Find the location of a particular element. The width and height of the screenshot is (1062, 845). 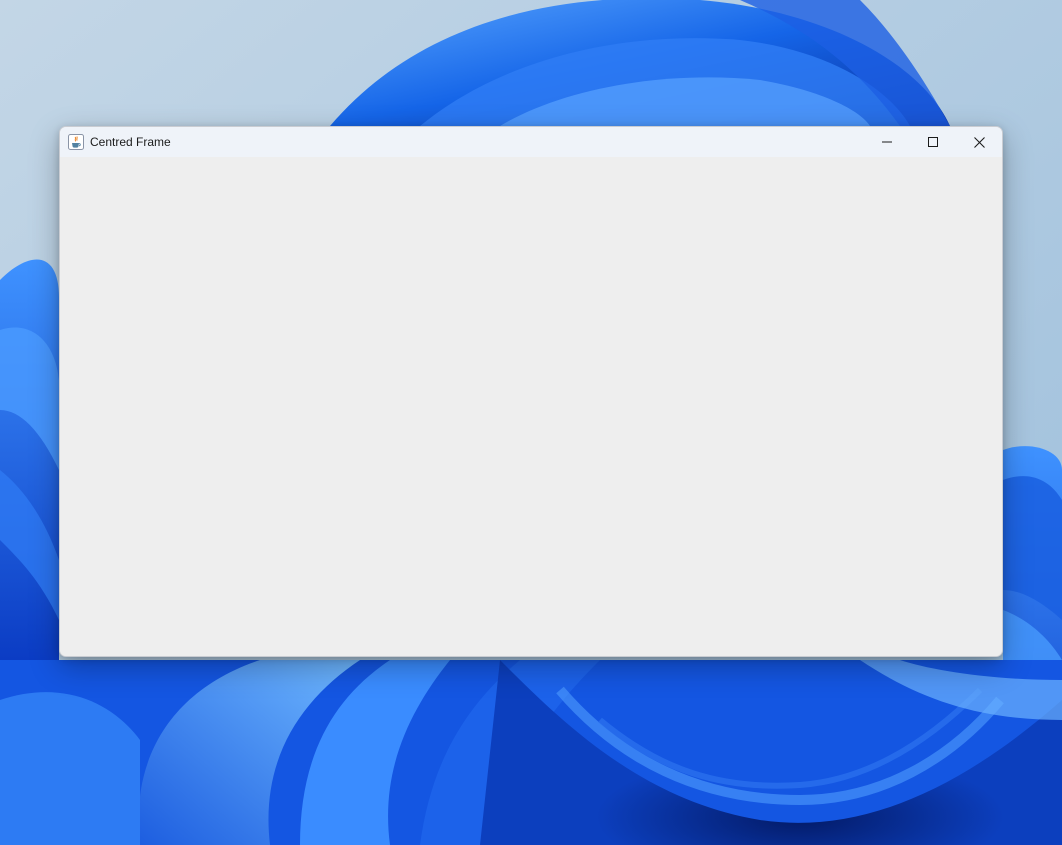

maximize-button is located at coordinates (933, 142).